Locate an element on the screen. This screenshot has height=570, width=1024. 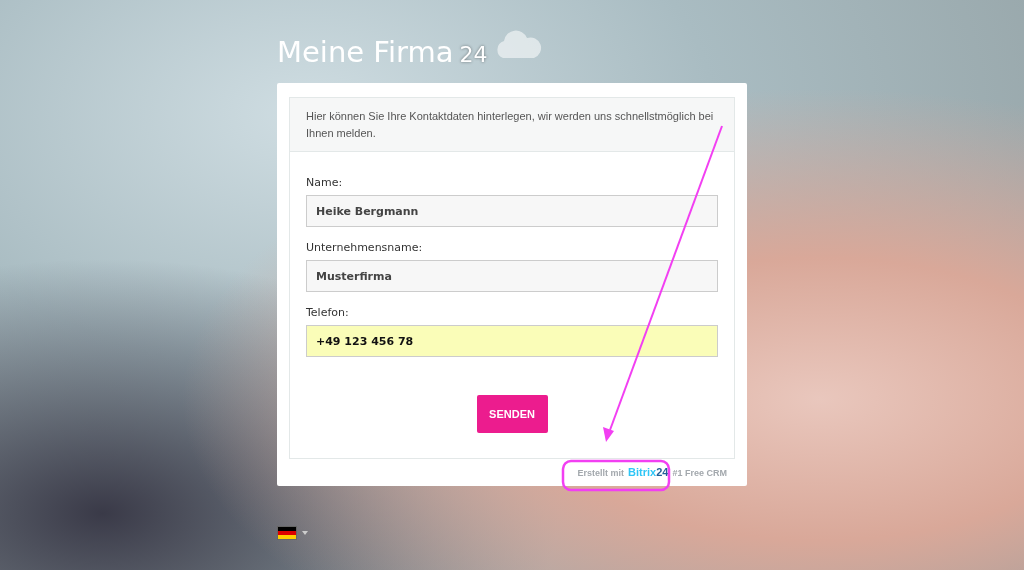
field-label: Telefon: is located at coordinates (328, 312).